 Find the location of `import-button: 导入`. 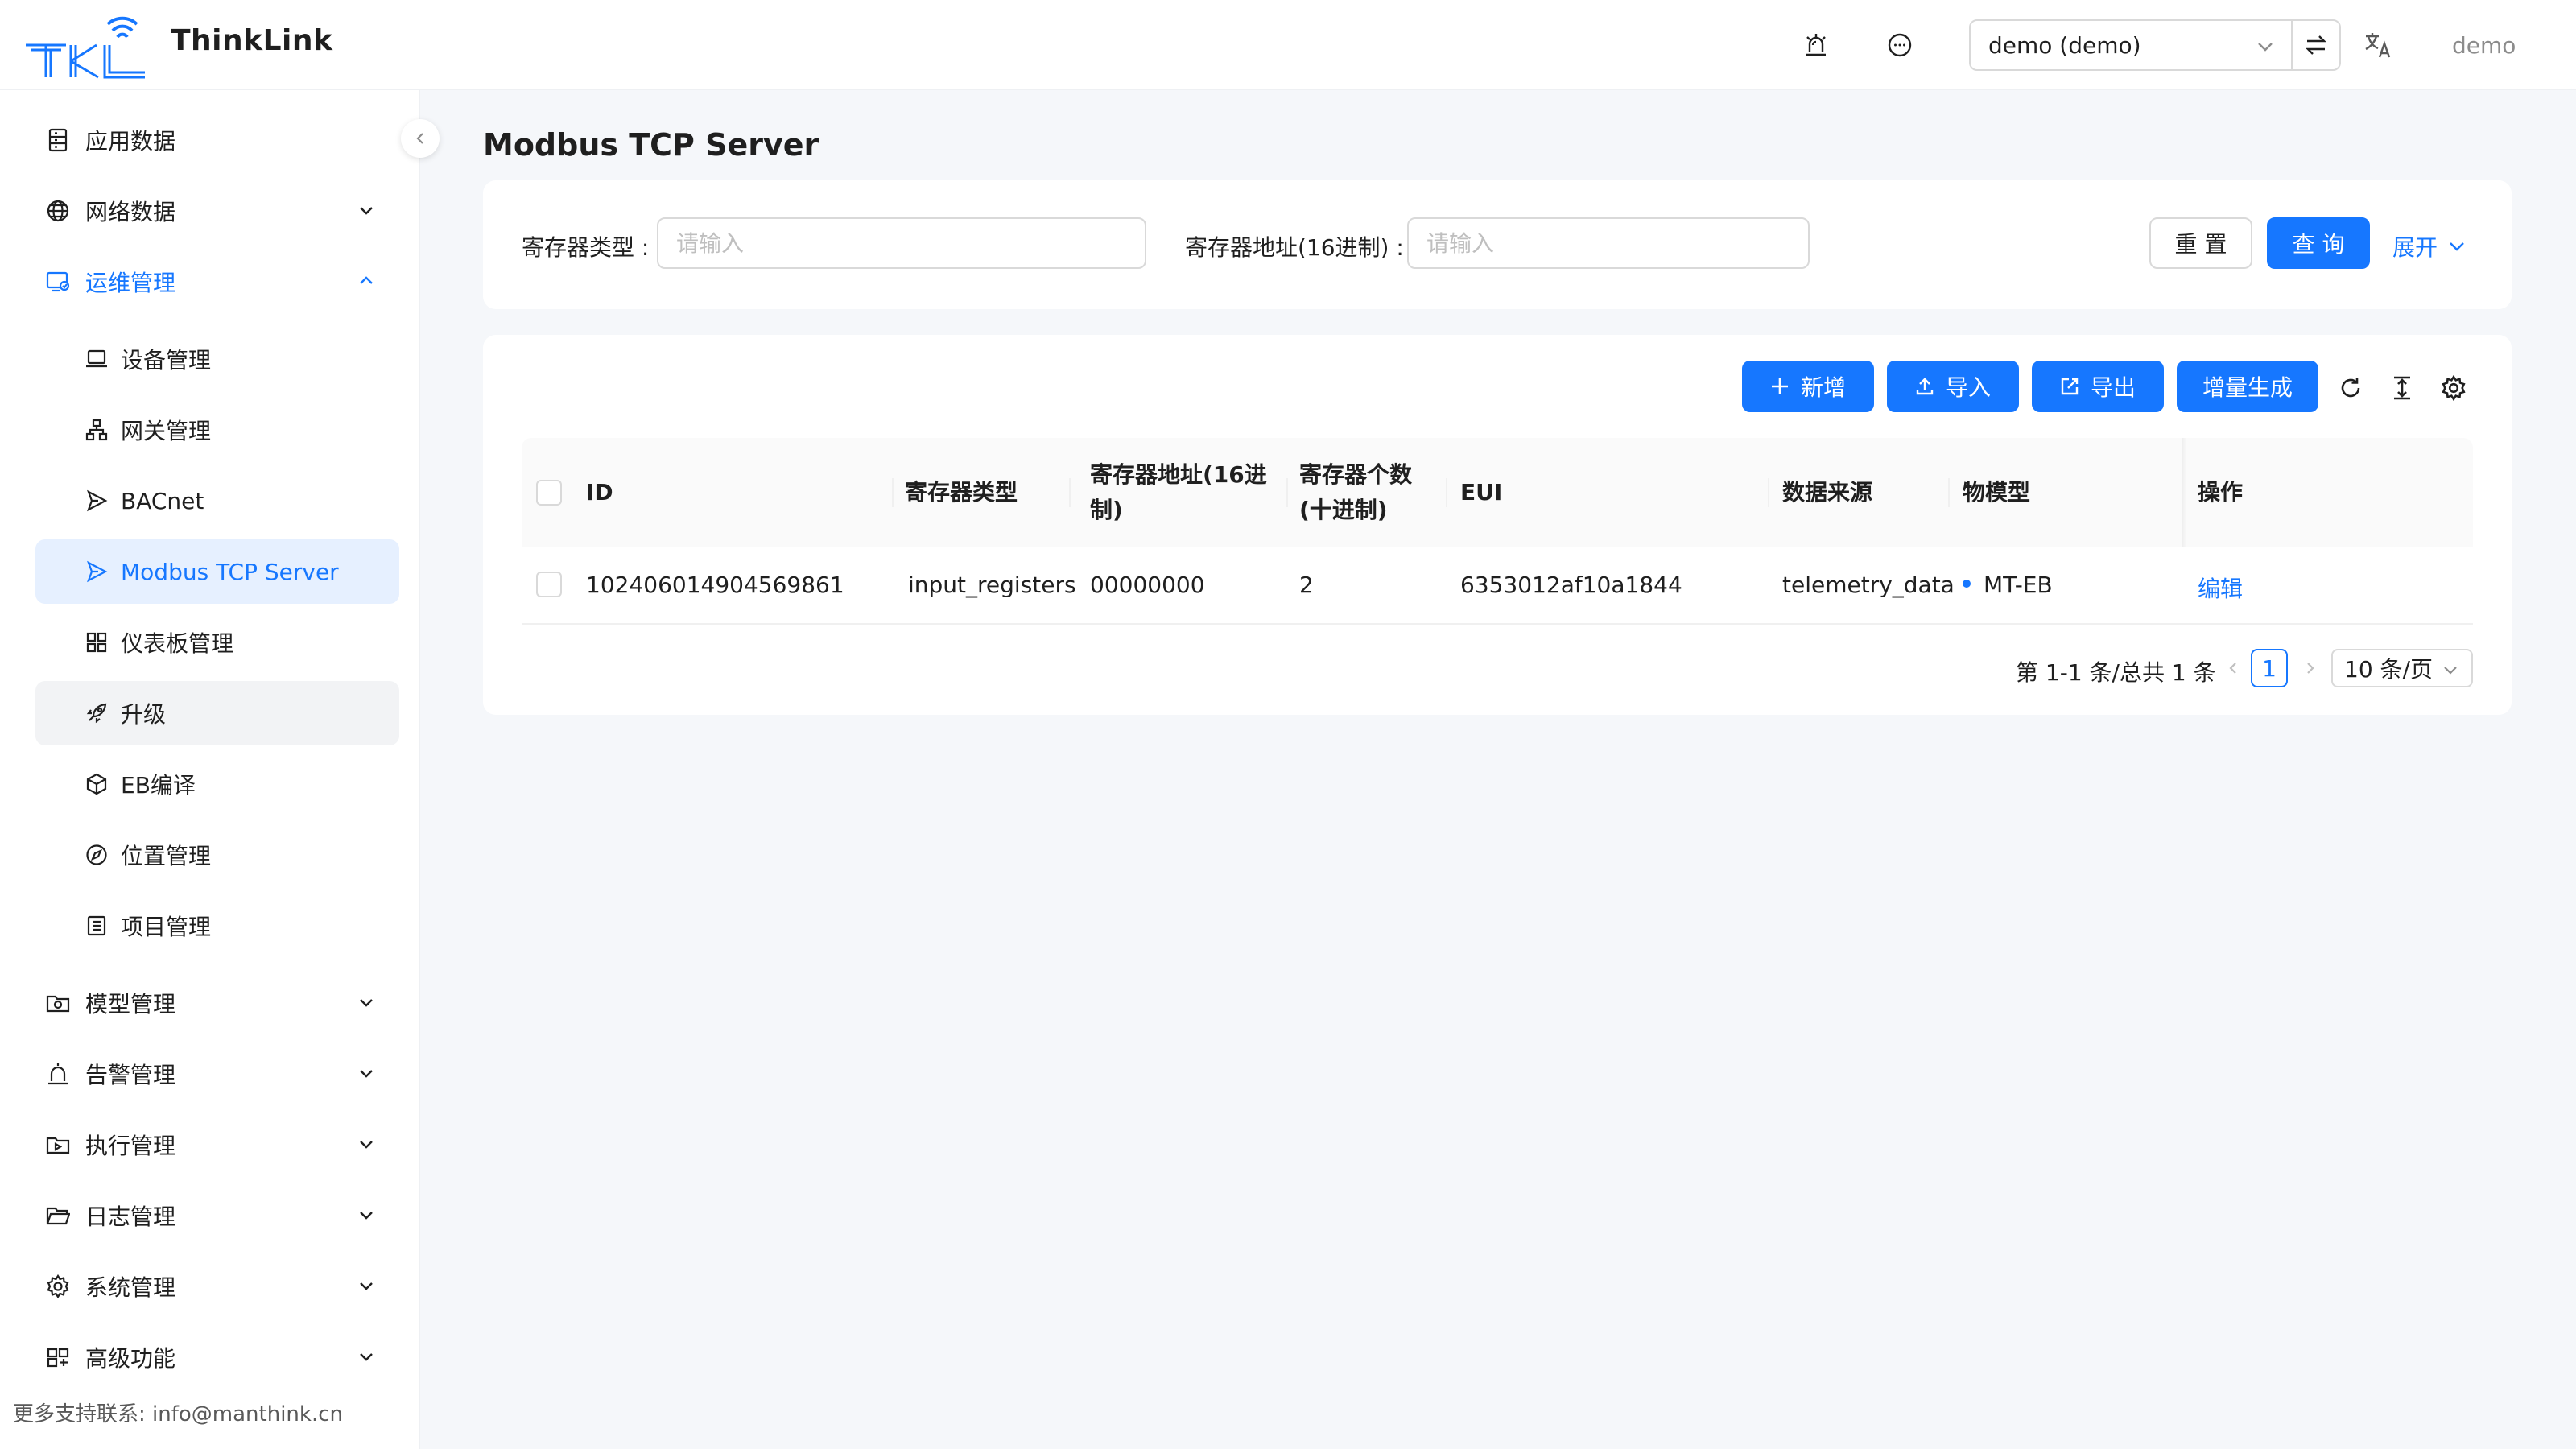

import-button: 导入 is located at coordinates (1953, 386).